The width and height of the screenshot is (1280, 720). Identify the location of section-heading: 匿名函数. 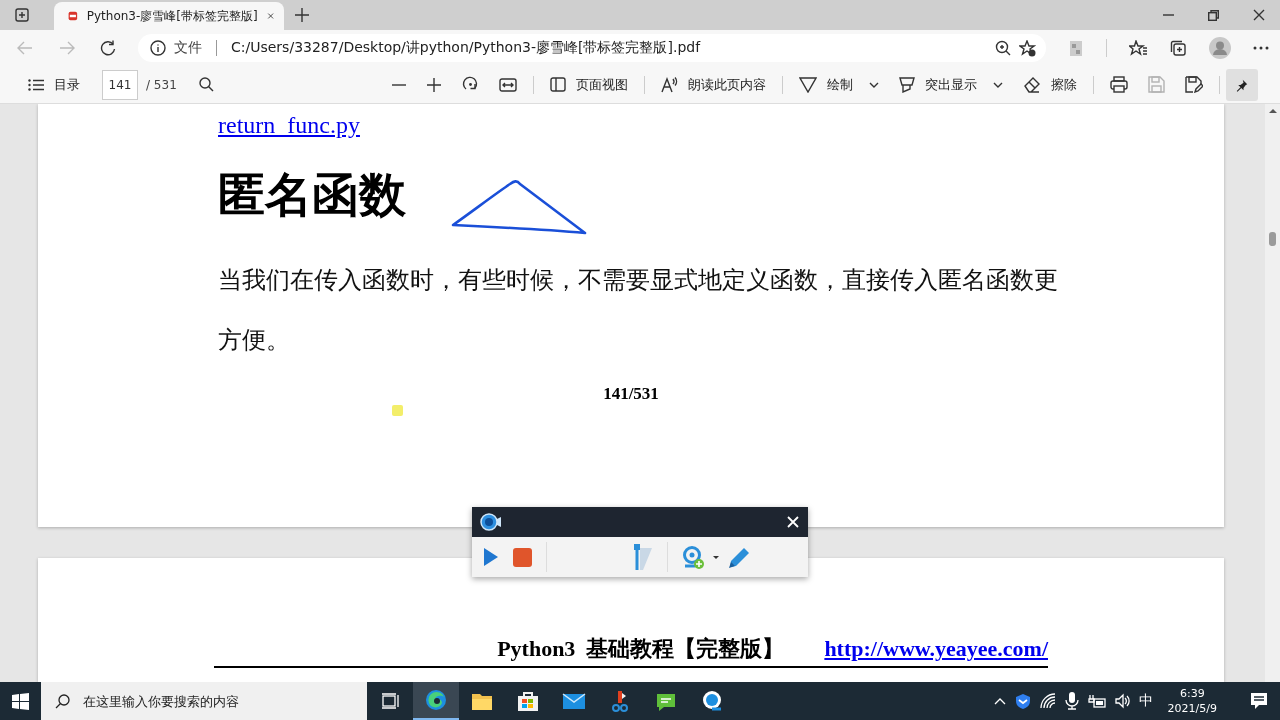
(312, 195).